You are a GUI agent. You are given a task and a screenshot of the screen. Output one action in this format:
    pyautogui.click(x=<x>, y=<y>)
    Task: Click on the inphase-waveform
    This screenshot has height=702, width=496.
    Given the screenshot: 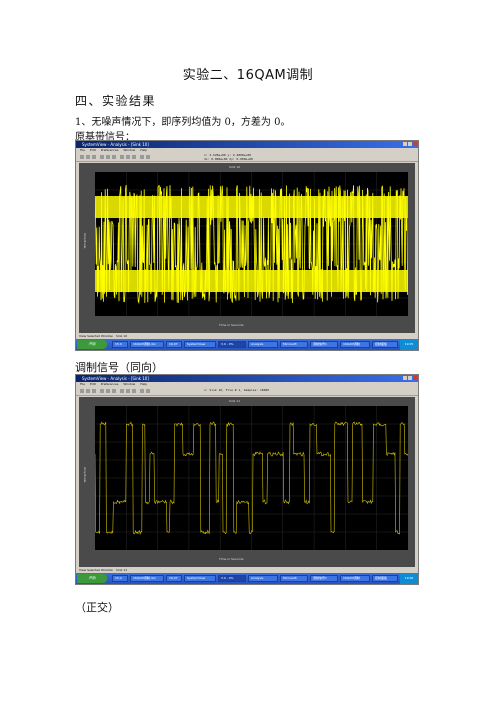 What is the action you would take?
    pyautogui.click(x=251, y=478)
    